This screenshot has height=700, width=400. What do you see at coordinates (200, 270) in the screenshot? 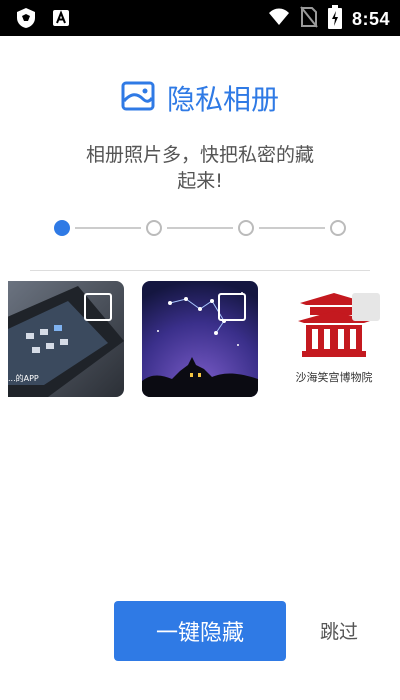
I see `divider` at bounding box center [200, 270].